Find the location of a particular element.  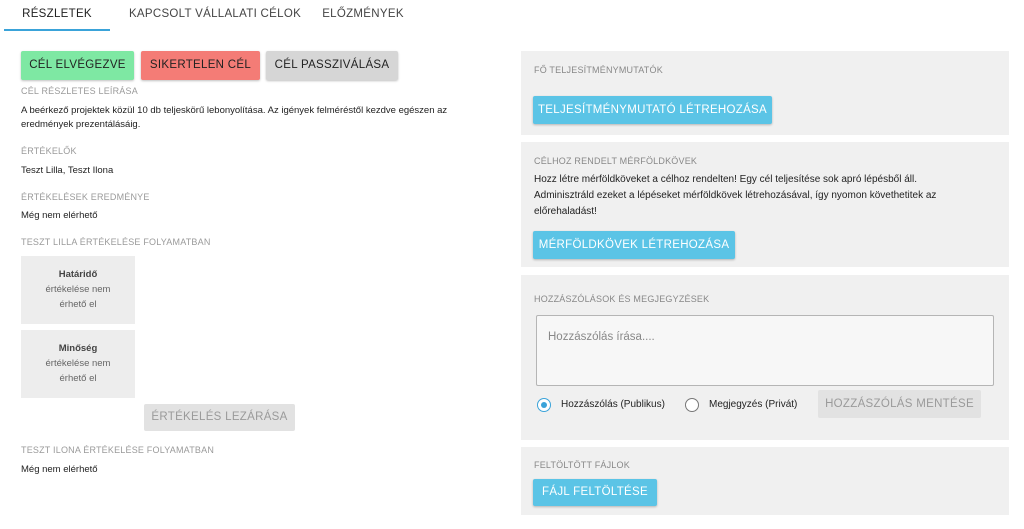

files-panel: FELTÖLTÖTT FÁJLOK FÁJL FELTÖLTÉSE is located at coordinates (765, 481).